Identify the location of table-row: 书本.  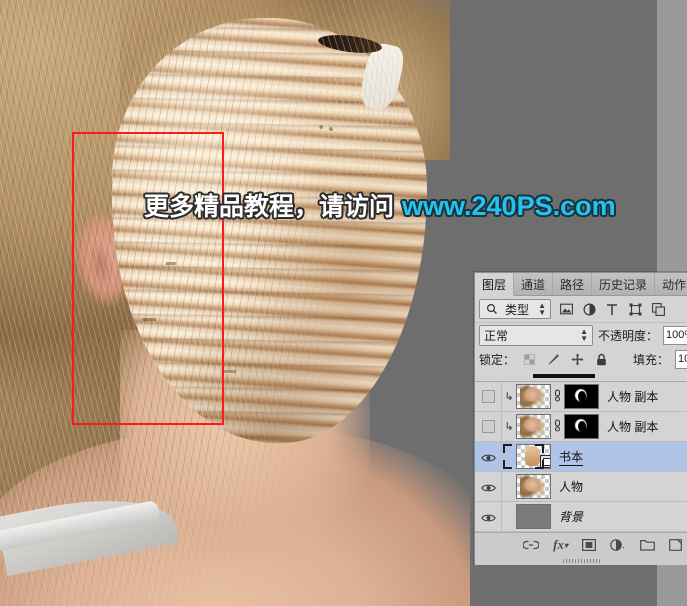
(581, 457).